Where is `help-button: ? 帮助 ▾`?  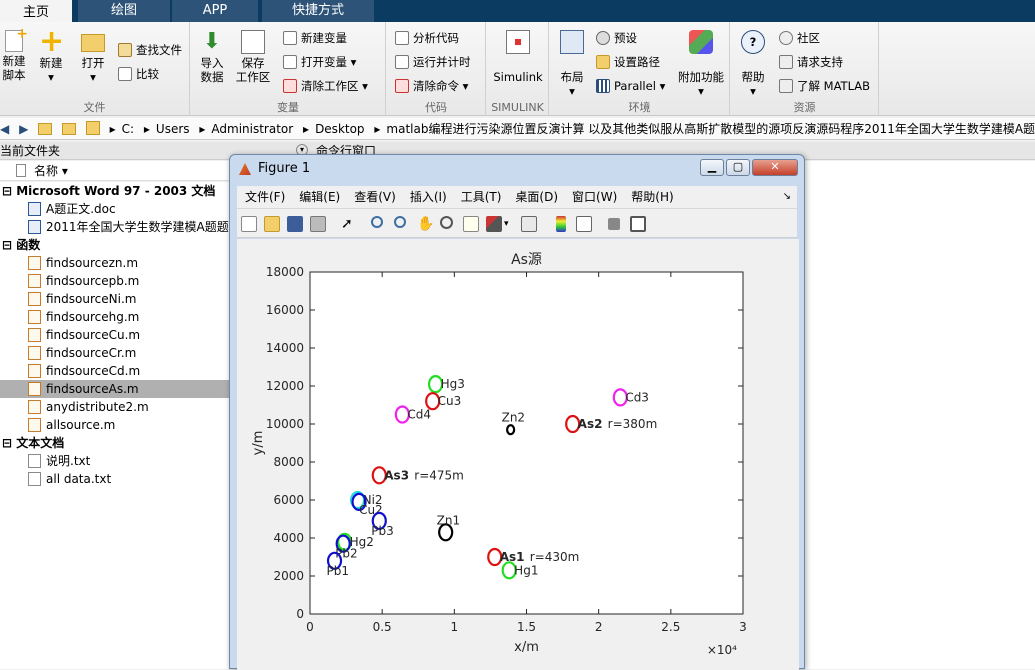 help-button: ? 帮助 ▾ is located at coordinates (753, 64).